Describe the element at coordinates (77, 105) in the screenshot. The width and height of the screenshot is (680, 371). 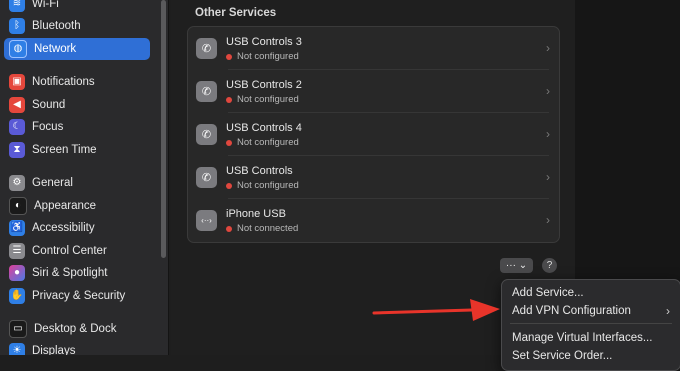
I see `sidebar-item-sound: ◀ Sound` at that location.